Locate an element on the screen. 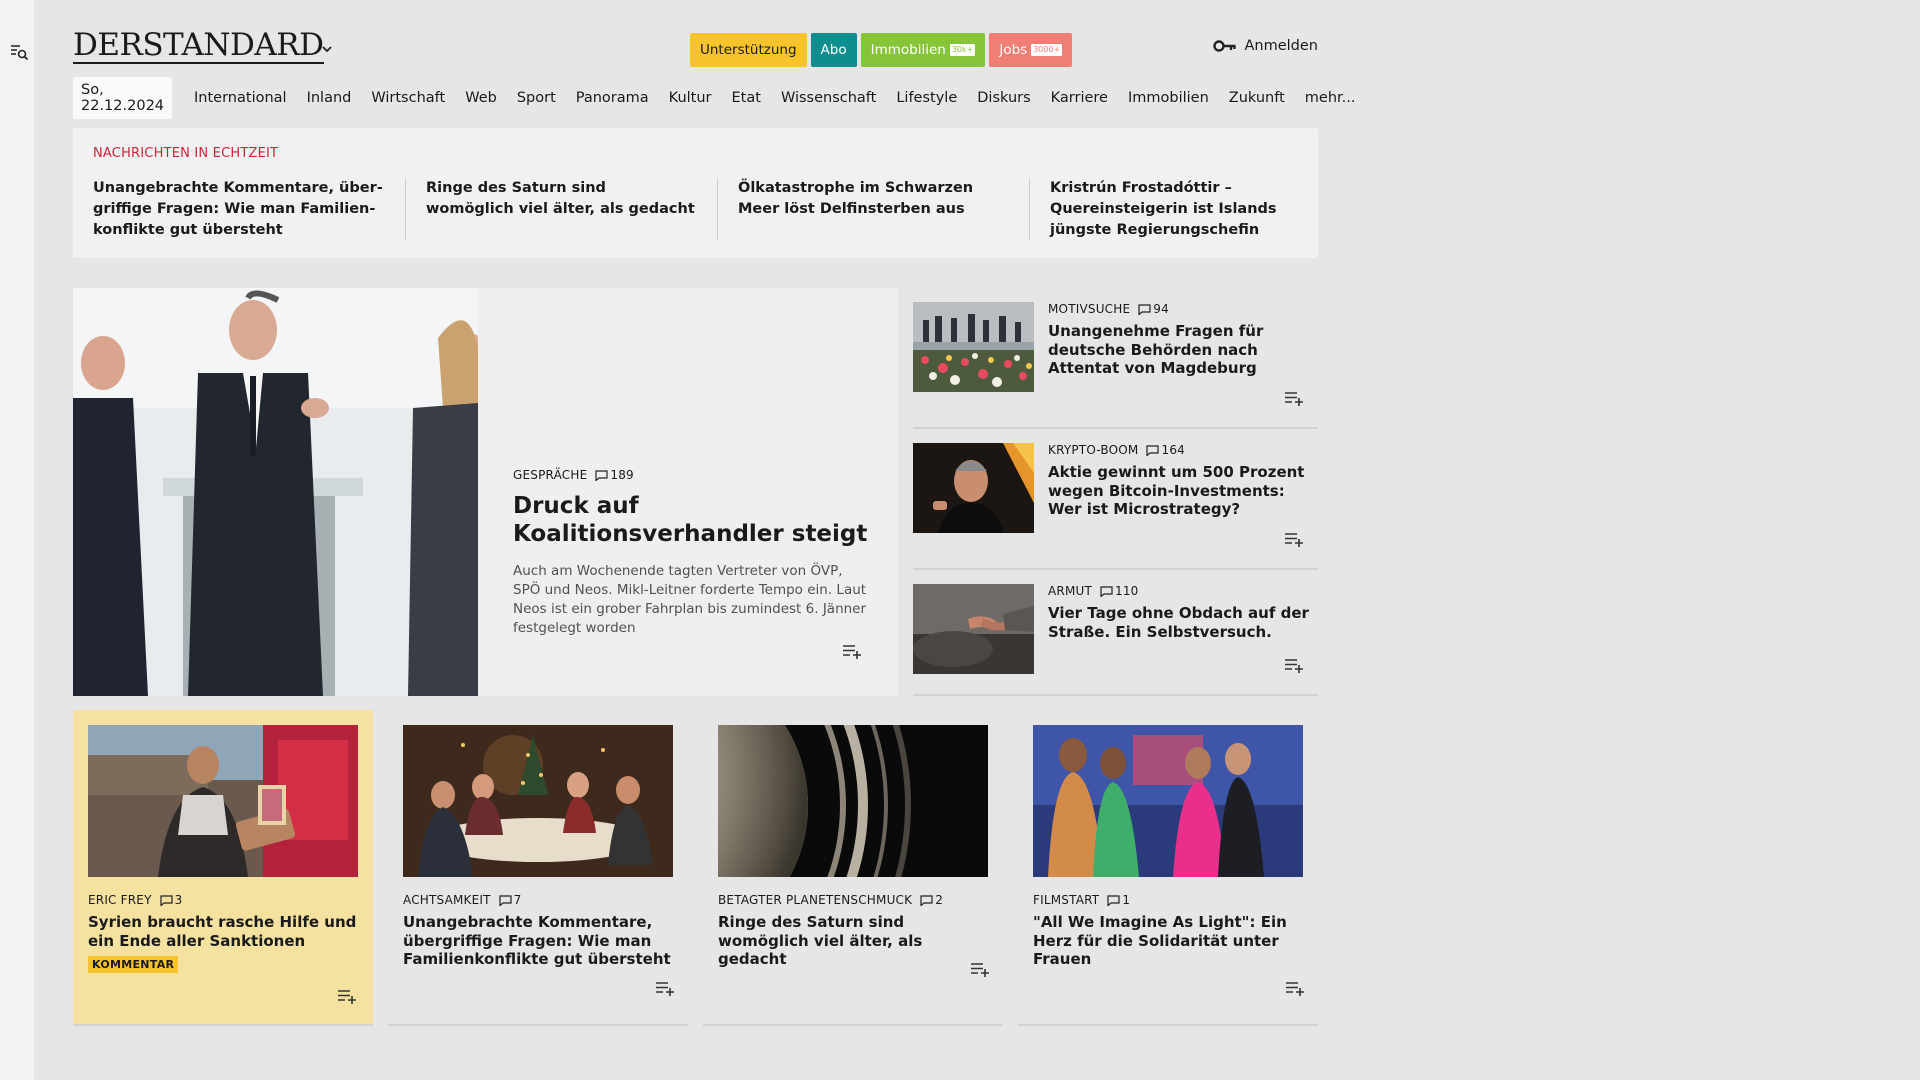 The image size is (1920, 1080). site-logo: DERSTANDARD is located at coordinates (198, 46).